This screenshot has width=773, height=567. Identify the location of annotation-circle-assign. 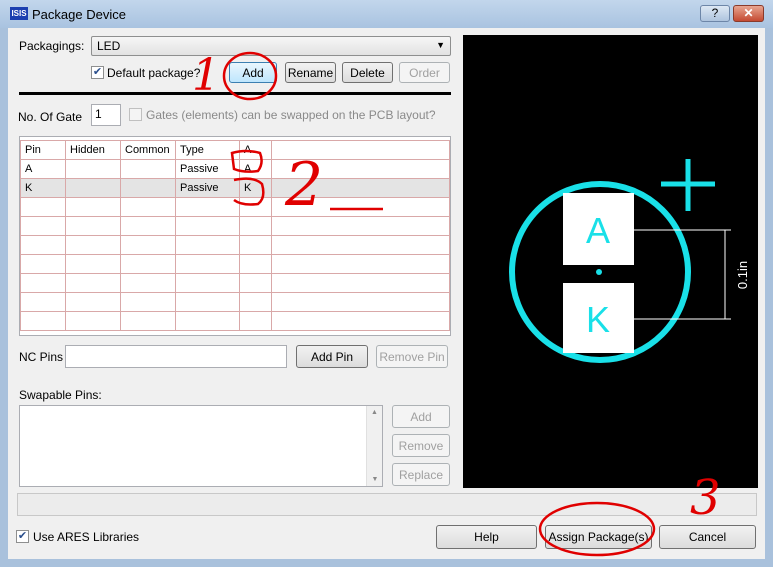
(597, 529).